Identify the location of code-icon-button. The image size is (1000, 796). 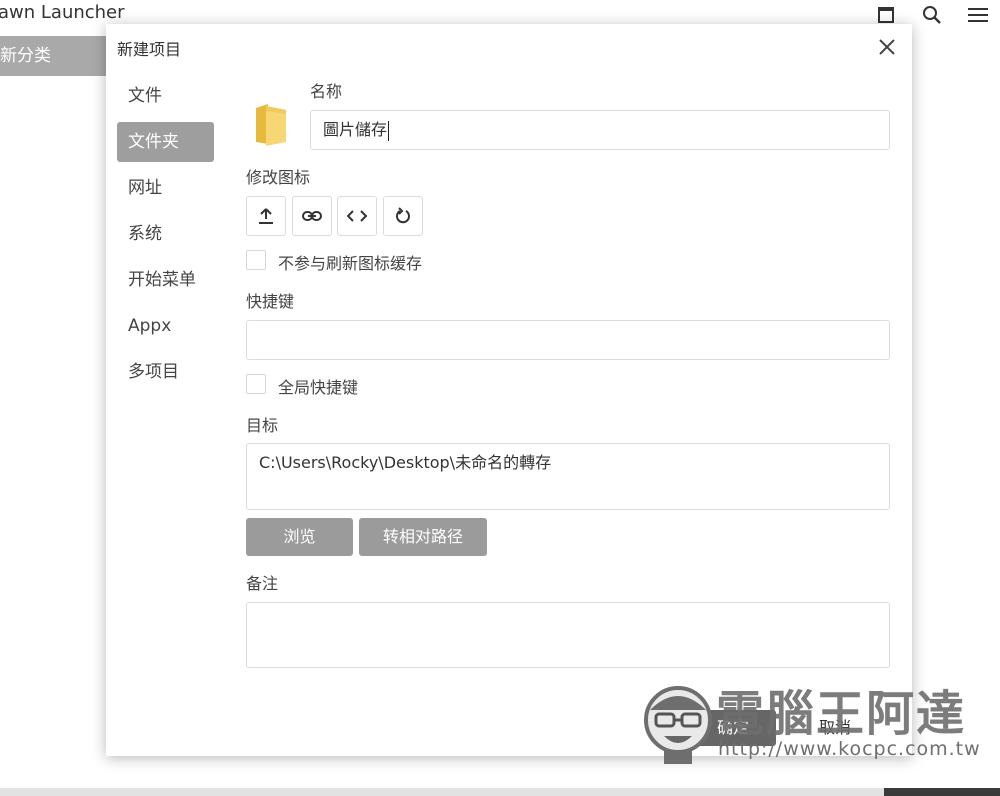
(357, 216).